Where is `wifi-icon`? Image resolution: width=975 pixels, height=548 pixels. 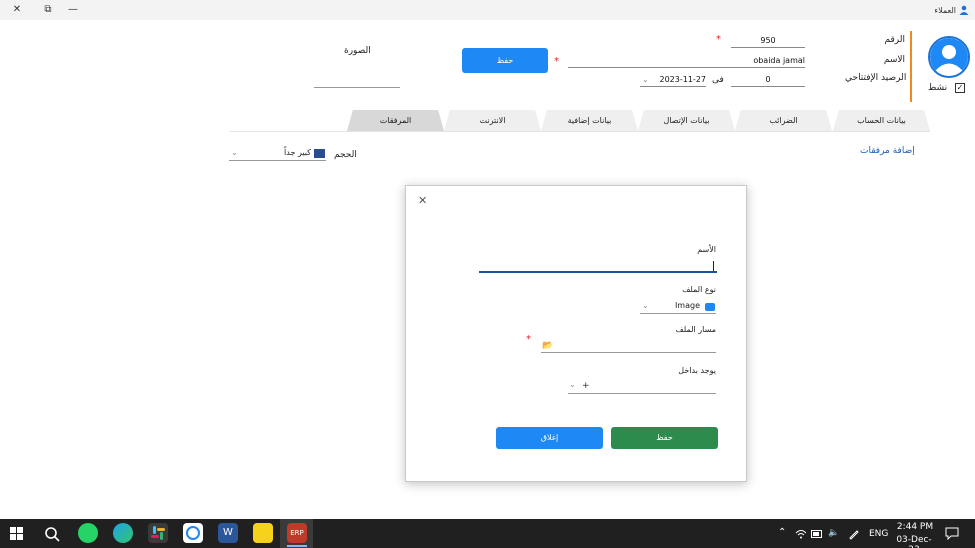 wifi-icon is located at coordinates (801, 534).